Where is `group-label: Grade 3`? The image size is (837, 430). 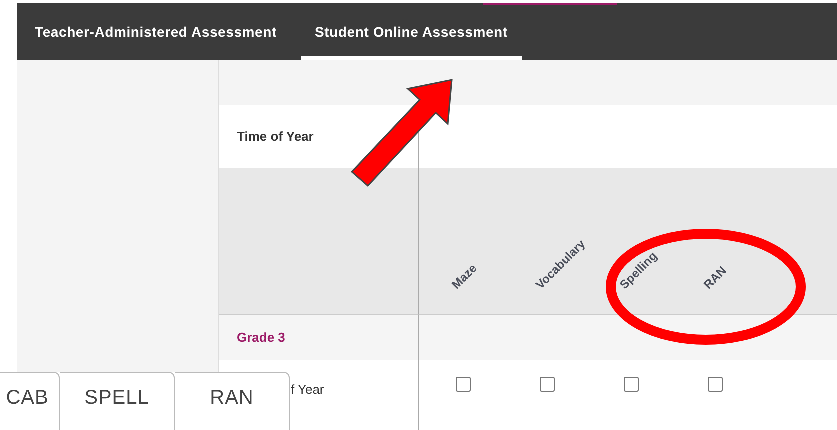 group-label: Grade 3 is located at coordinates (261, 337).